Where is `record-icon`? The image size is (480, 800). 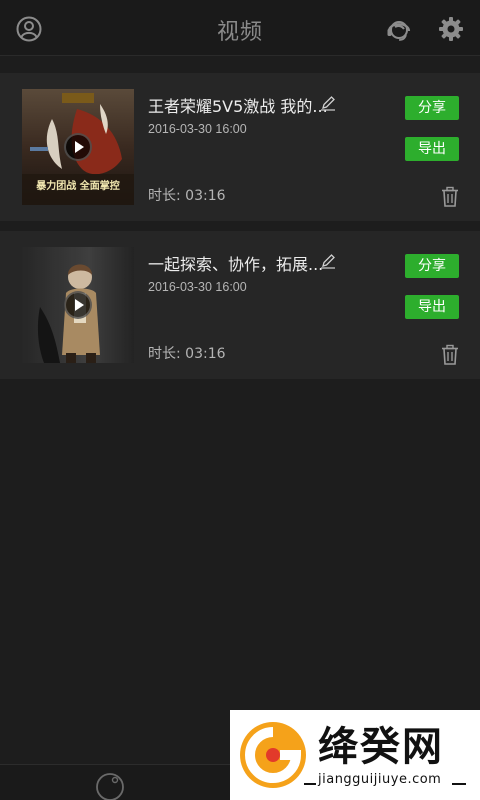
record-icon is located at coordinates (110, 785).